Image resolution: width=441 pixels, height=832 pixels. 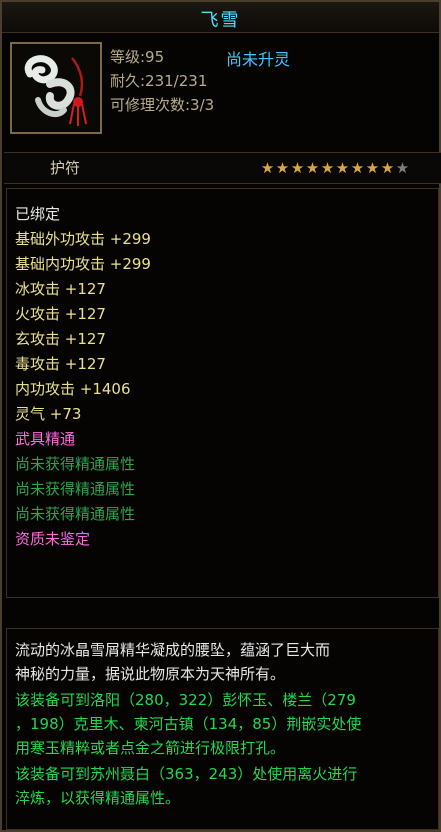 I want to click on stat-line: 武具精通, so click(x=45, y=439).